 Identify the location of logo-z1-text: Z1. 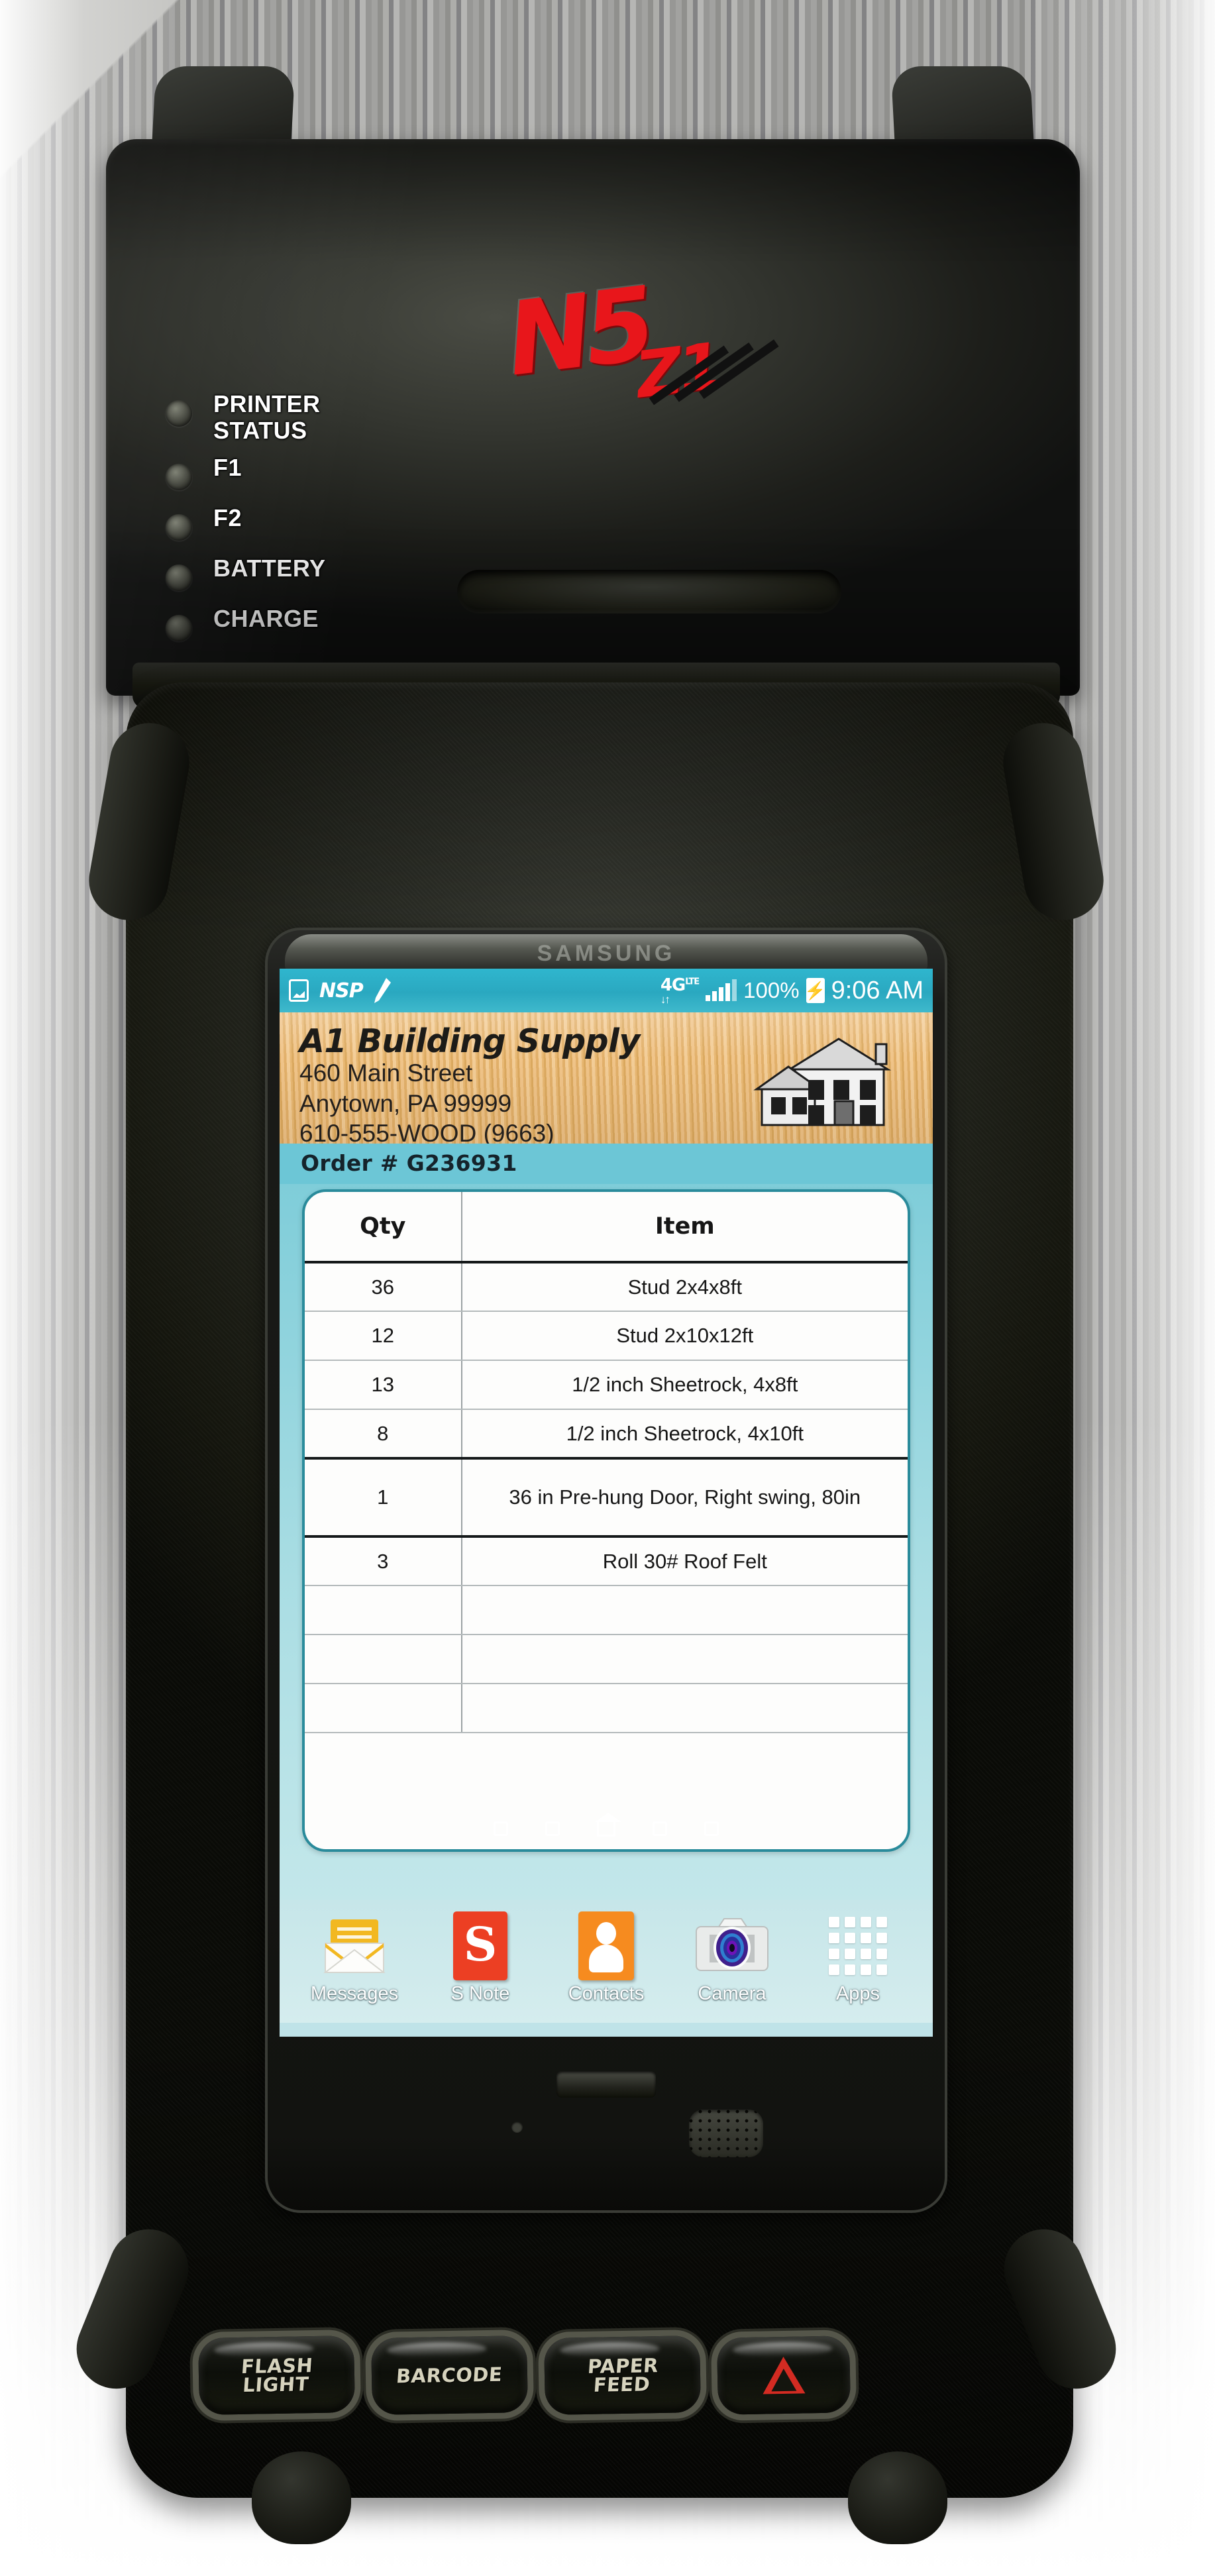
(677, 371).